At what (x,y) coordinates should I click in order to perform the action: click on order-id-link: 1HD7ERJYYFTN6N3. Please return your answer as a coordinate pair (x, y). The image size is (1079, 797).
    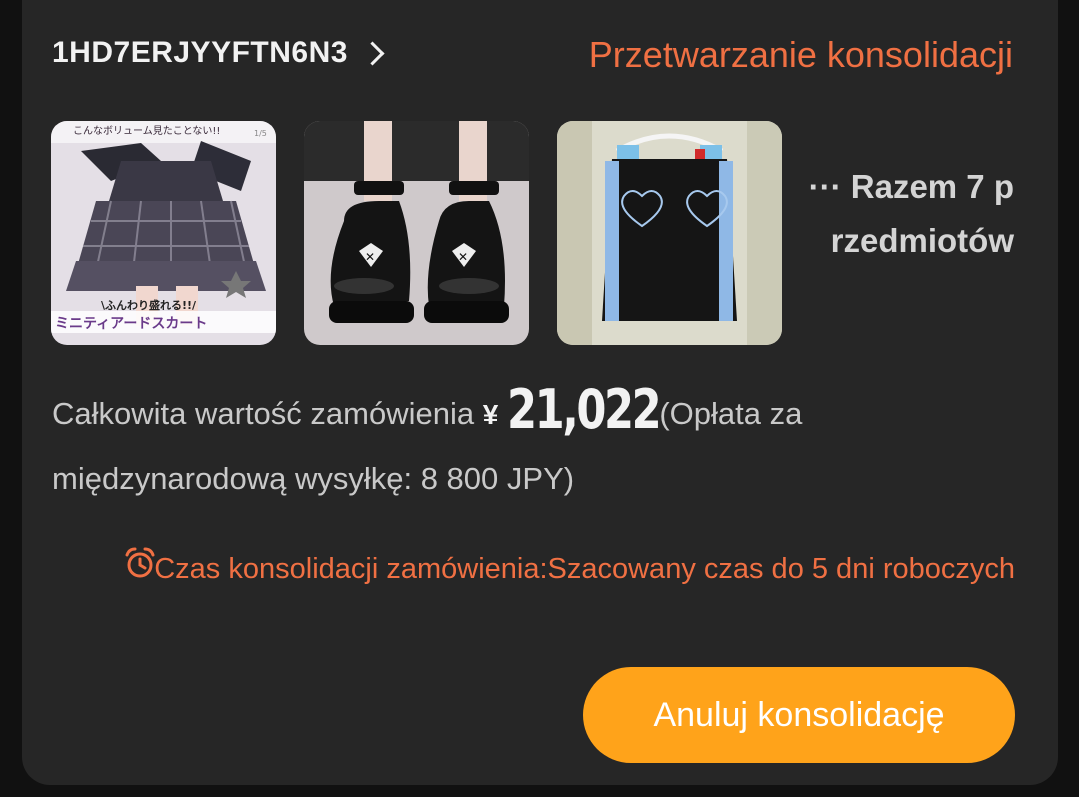
    Looking at the image, I should click on (218, 53).